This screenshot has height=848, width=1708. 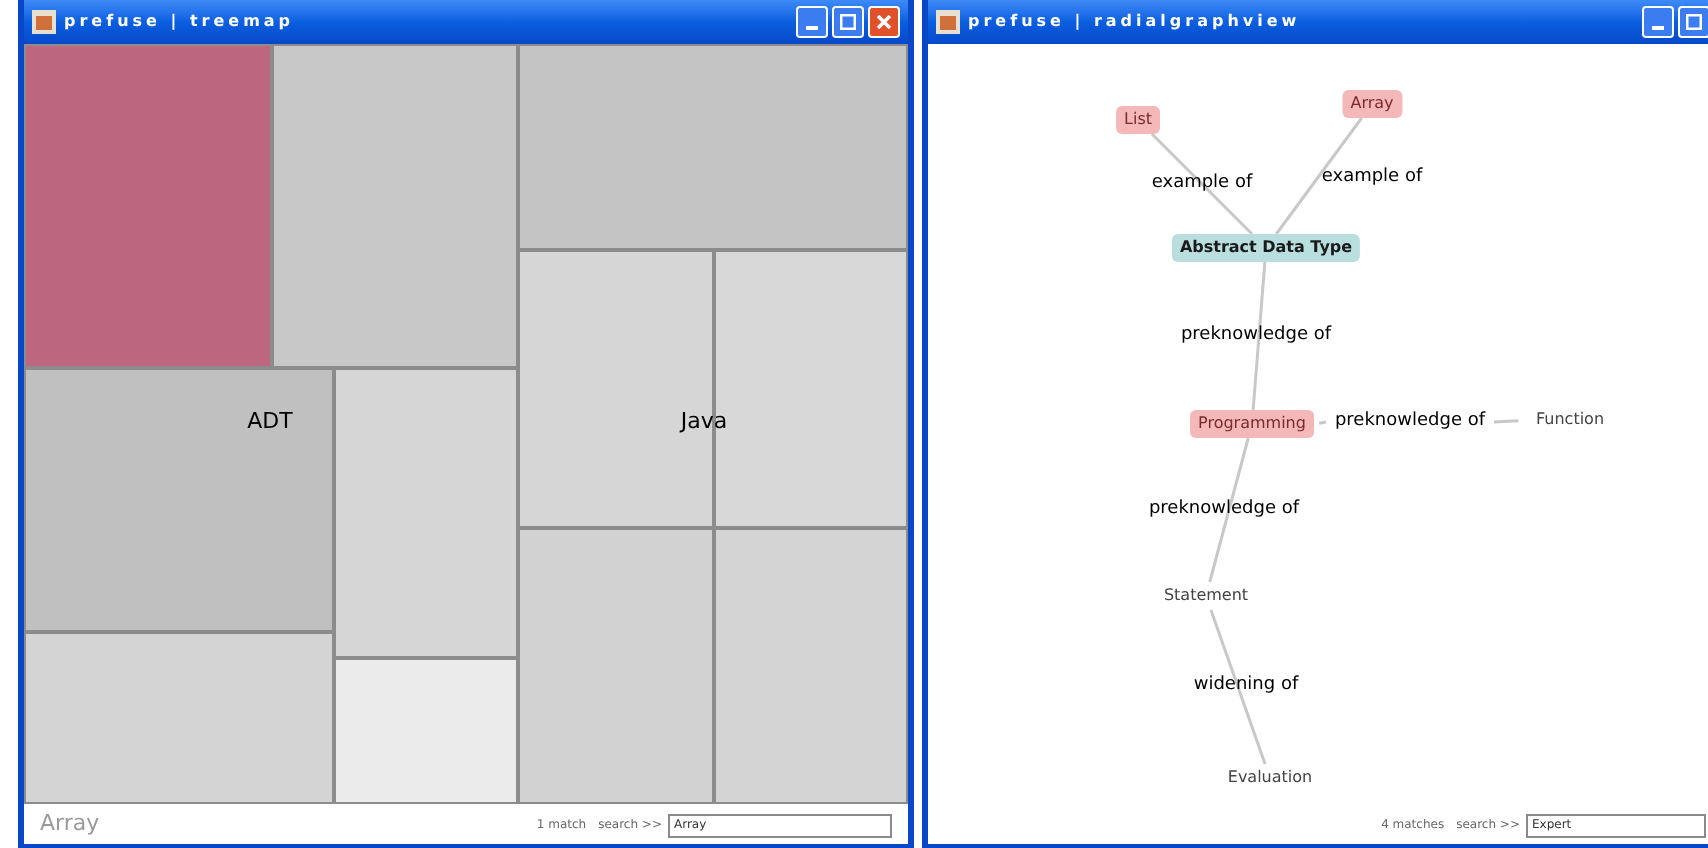 What do you see at coordinates (704, 421) in the screenshot?
I see `group-label: Java` at bounding box center [704, 421].